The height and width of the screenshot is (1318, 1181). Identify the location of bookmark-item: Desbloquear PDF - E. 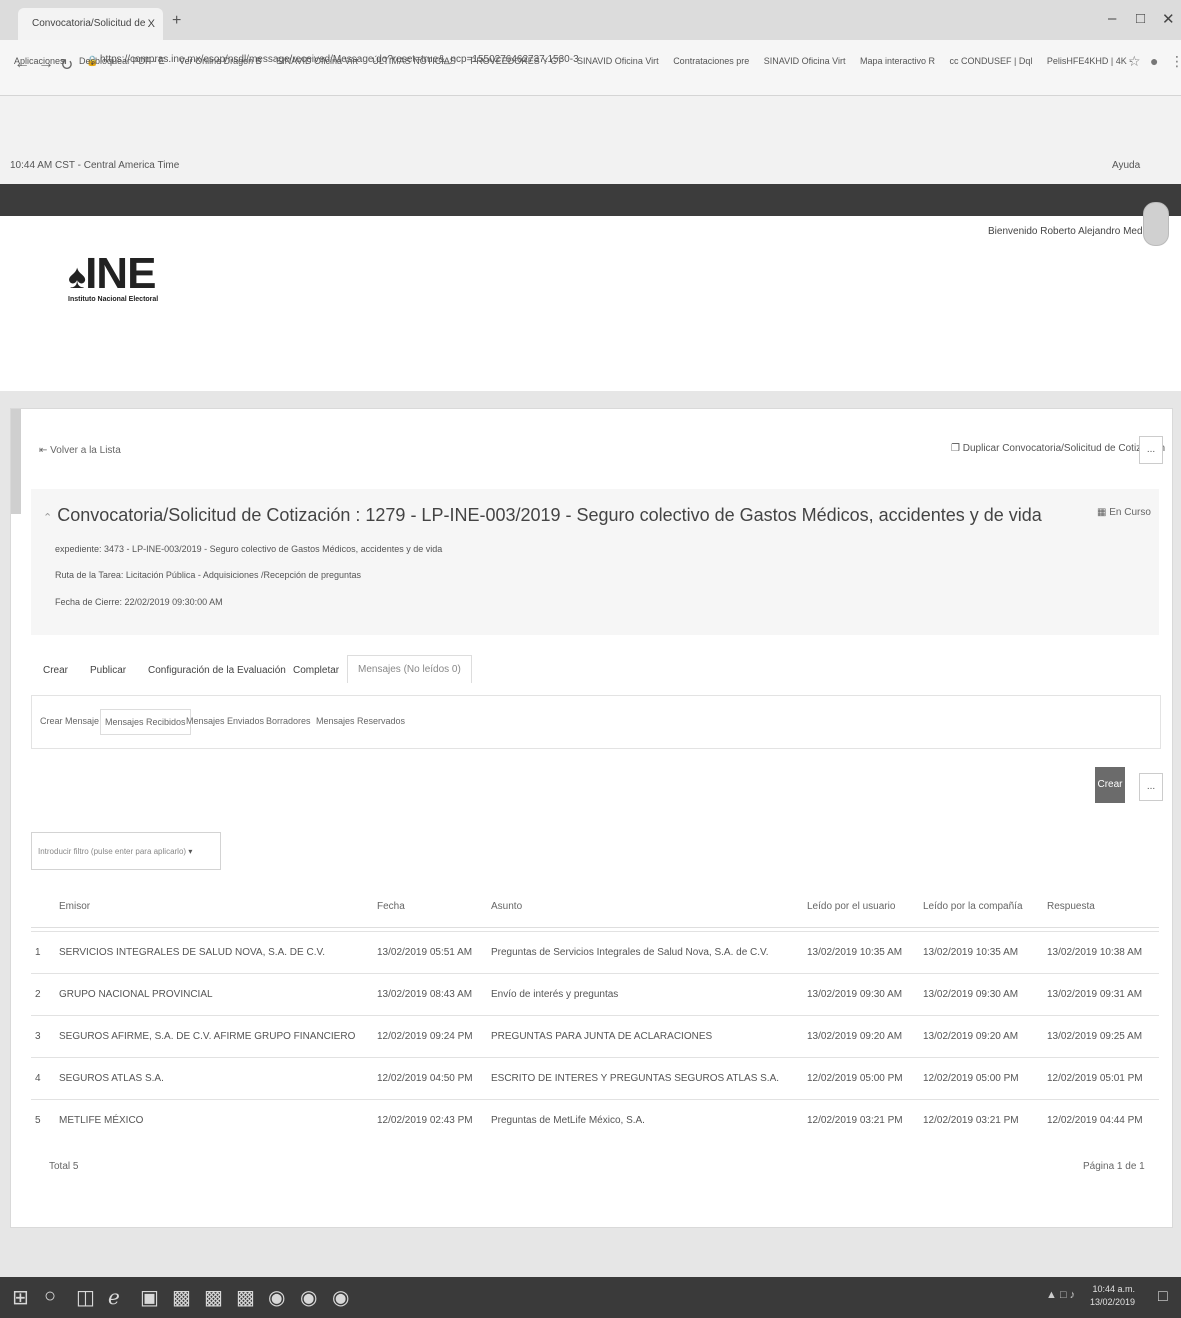
(122, 61).